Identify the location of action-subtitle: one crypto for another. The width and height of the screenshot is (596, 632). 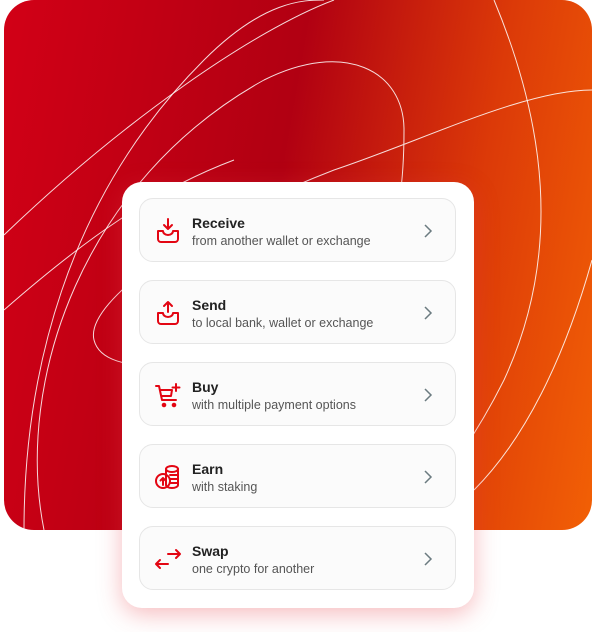
(253, 569).